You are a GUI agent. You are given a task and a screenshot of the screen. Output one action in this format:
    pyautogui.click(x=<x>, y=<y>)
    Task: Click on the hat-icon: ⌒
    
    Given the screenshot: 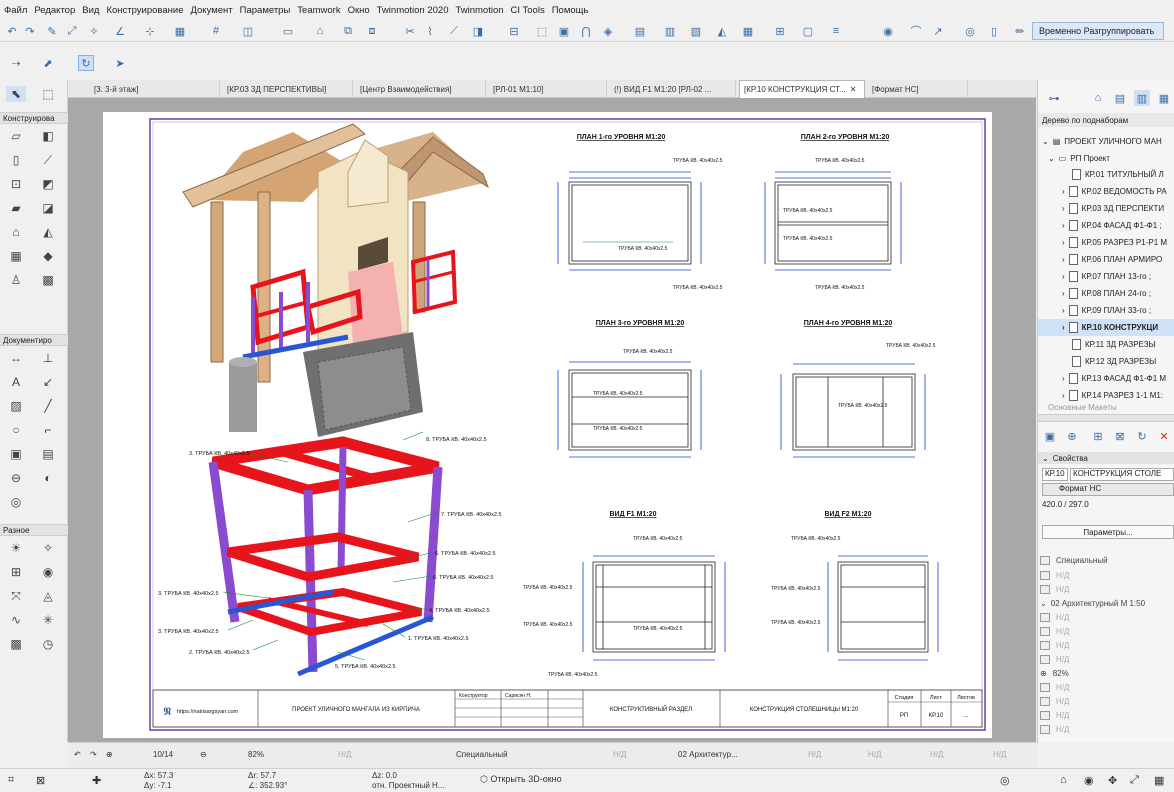 What is the action you would take?
    pyautogui.click(x=916, y=31)
    